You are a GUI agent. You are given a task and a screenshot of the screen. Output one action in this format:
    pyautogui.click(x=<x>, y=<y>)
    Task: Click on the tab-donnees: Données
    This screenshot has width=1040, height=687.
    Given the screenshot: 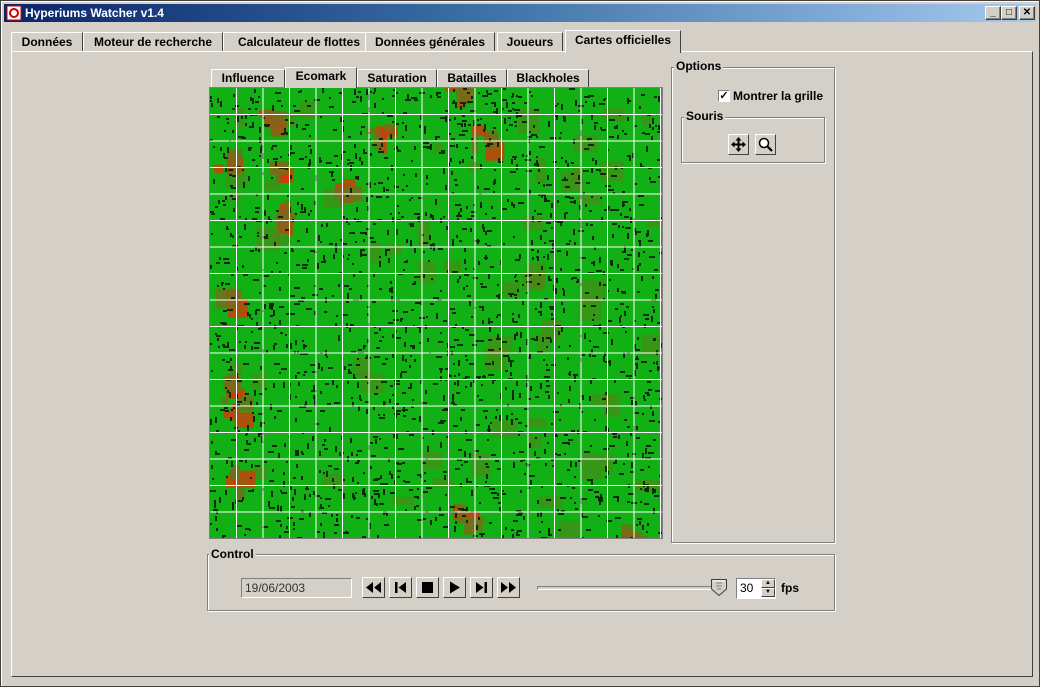 What is the action you would take?
    pyautogui.click(x=47, y=42)
    